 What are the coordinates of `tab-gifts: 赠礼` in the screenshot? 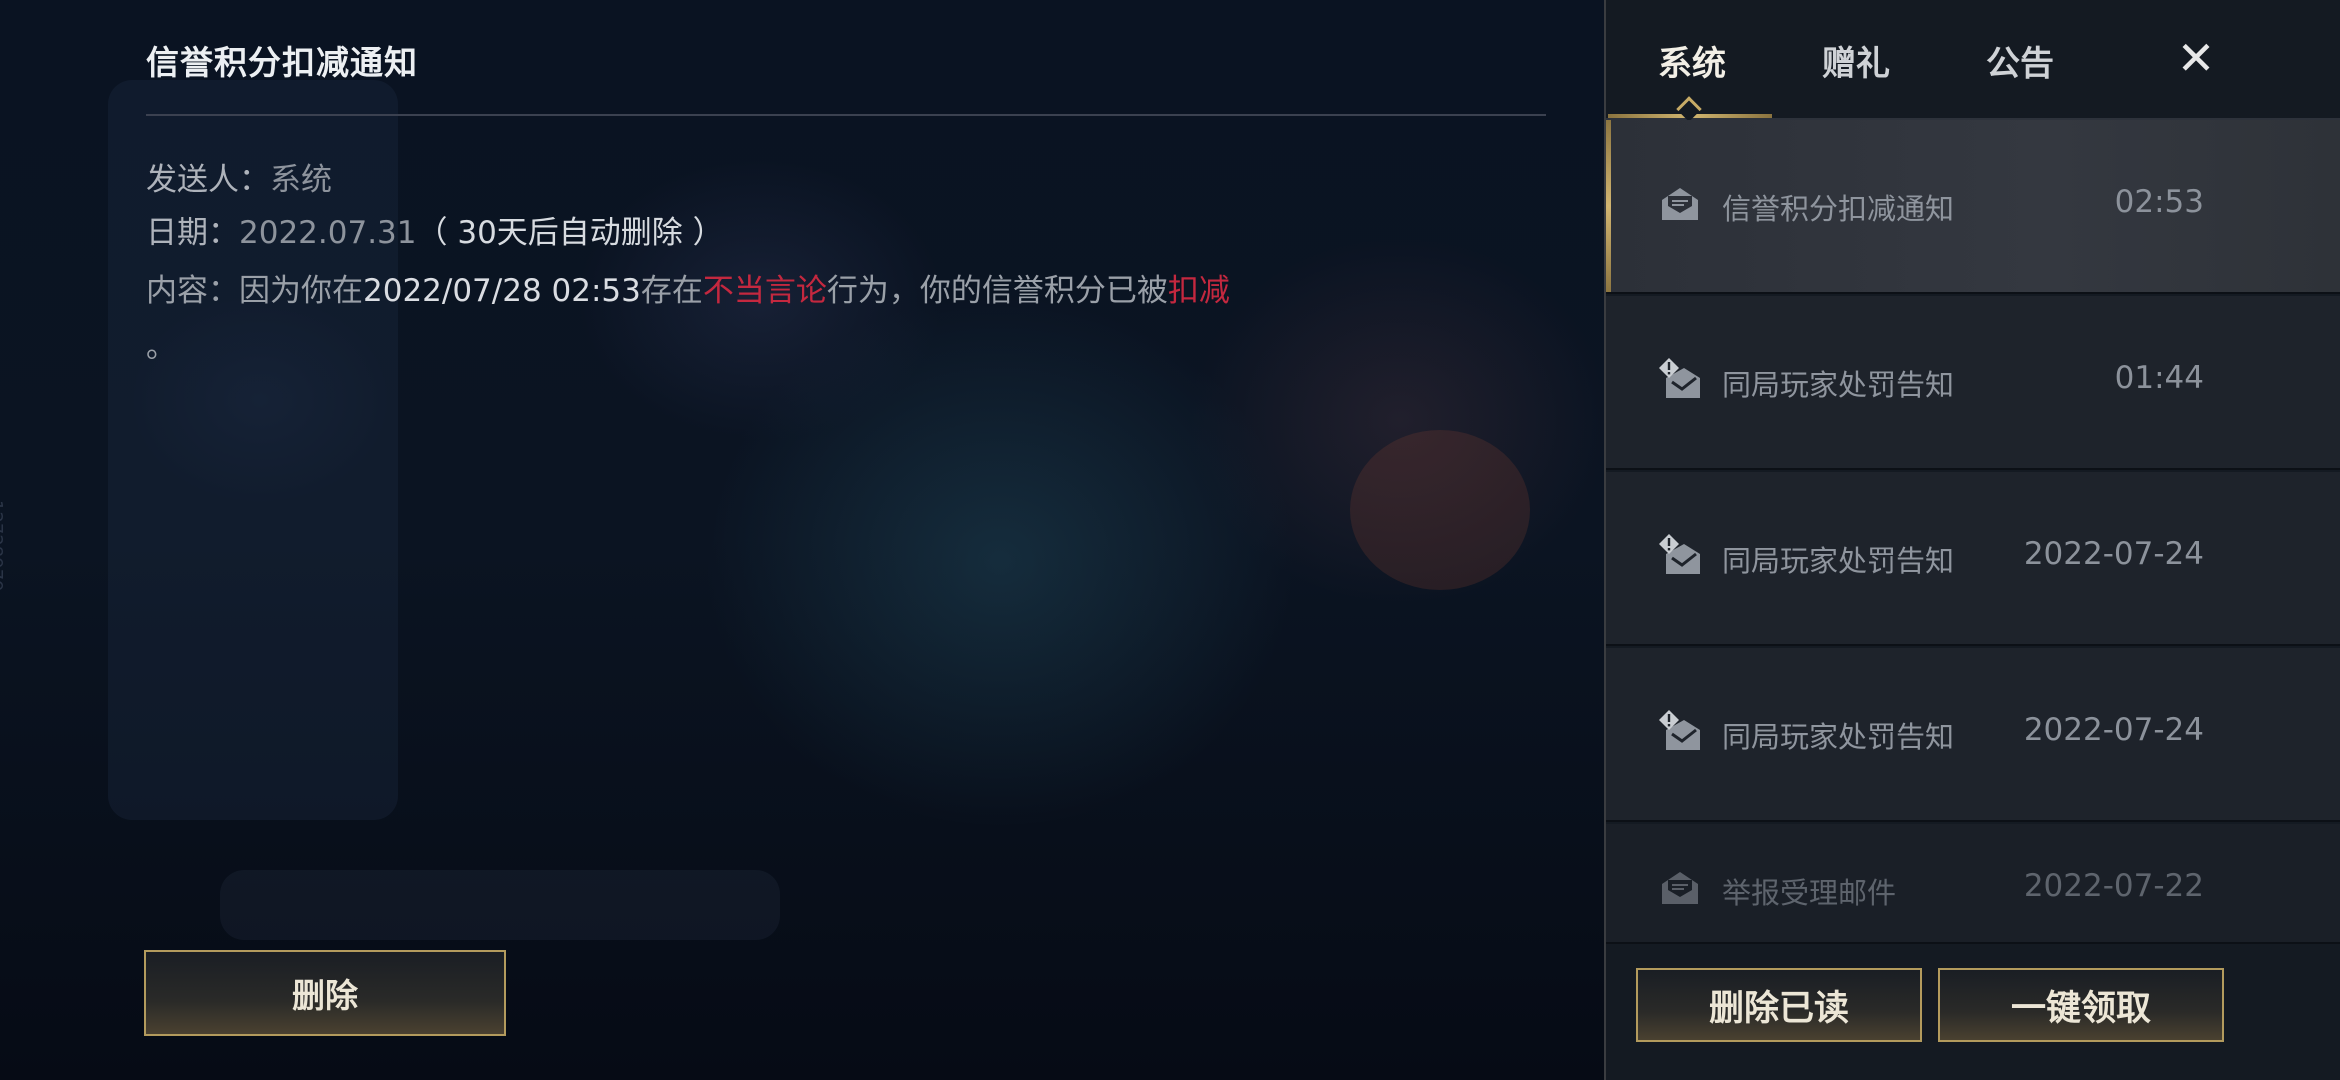 It's located at (1856, 60).